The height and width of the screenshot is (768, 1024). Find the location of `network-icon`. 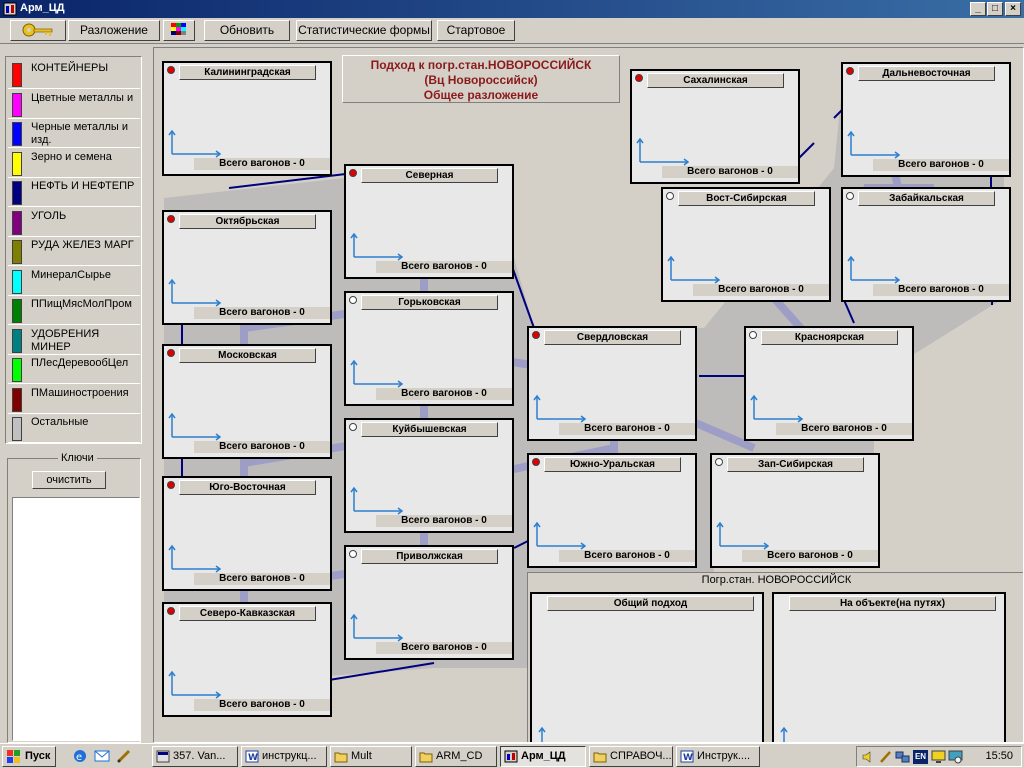

network-icon is located at coordinates (902, 757).